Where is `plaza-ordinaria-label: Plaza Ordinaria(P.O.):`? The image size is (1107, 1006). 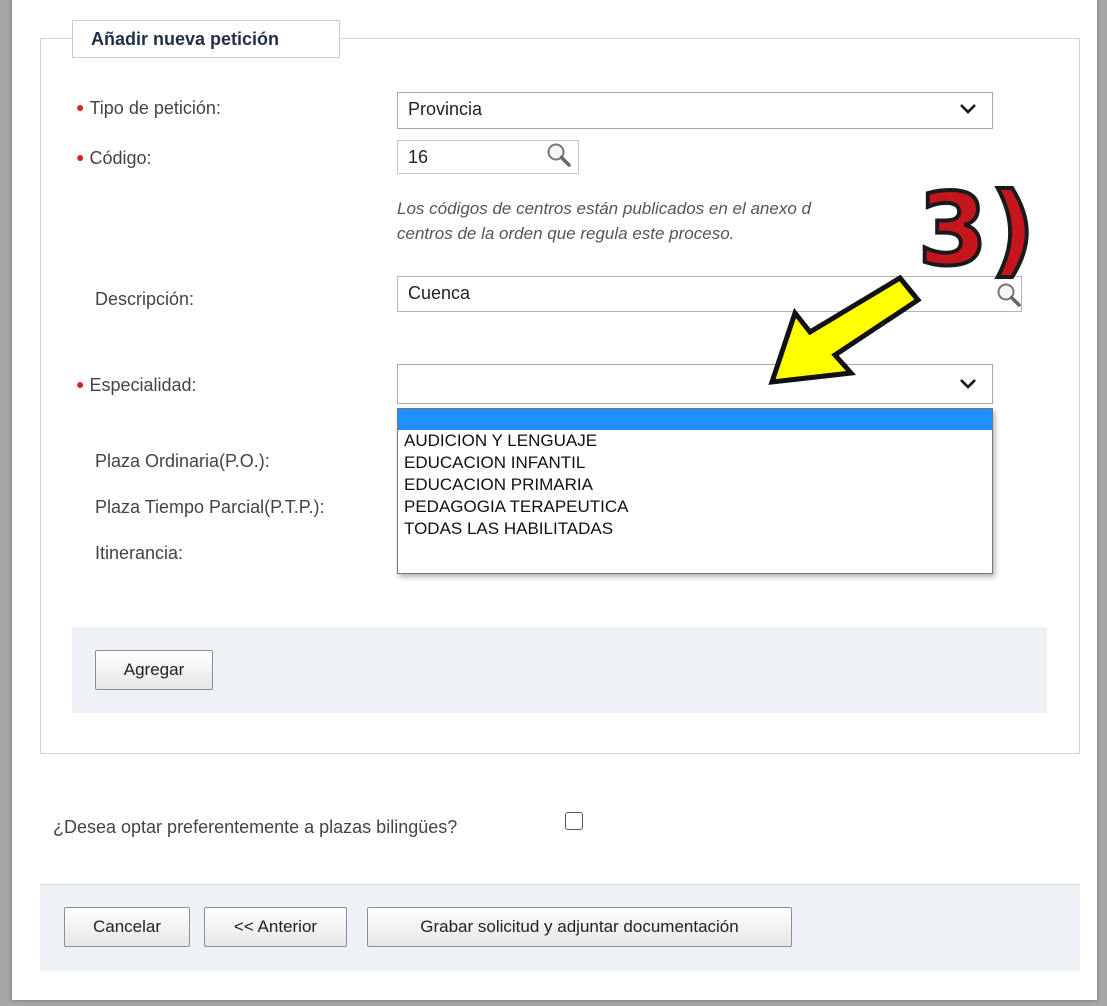 plaza-ordinaria-label: Plaza Ordinaria(P.O.): is located at coordinates (182, 461).